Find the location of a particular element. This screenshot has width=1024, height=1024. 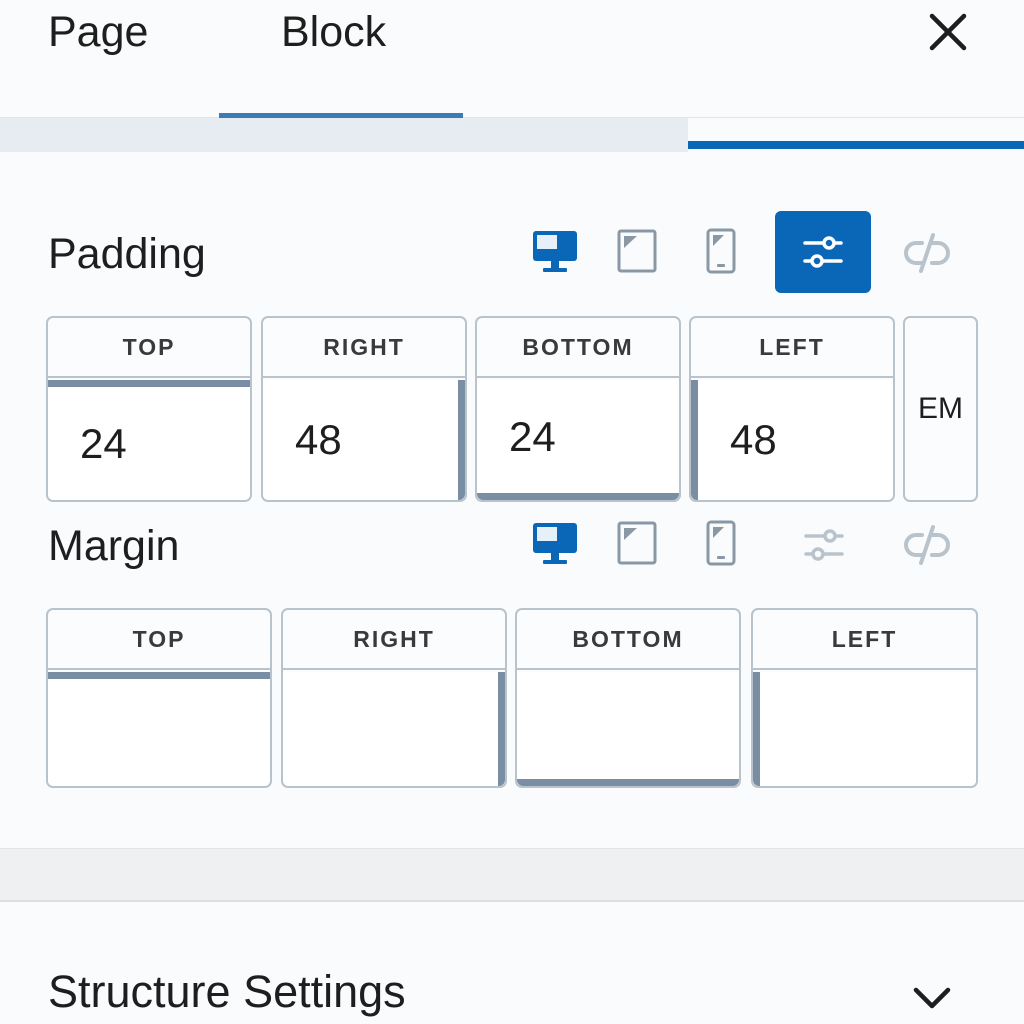

margin-top-box: TOP is located at coordinates (159, 698).